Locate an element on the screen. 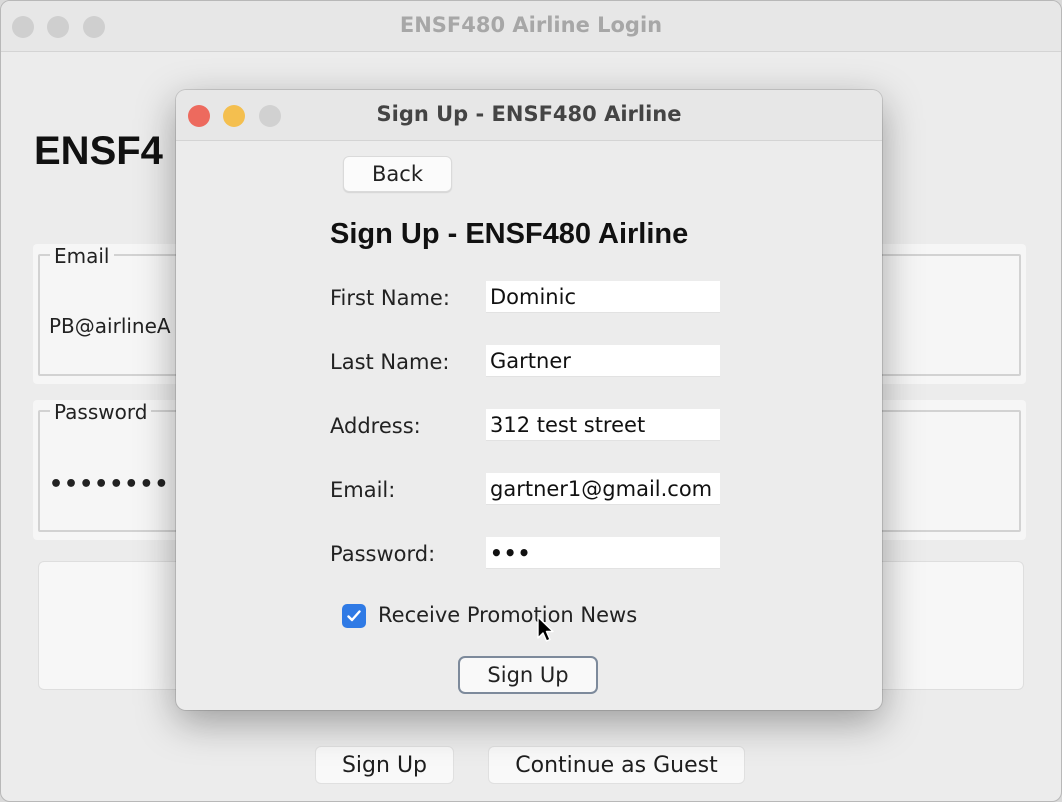  login-titlebar: ENSF480 Airline Login is located at coordinates (531, 26).